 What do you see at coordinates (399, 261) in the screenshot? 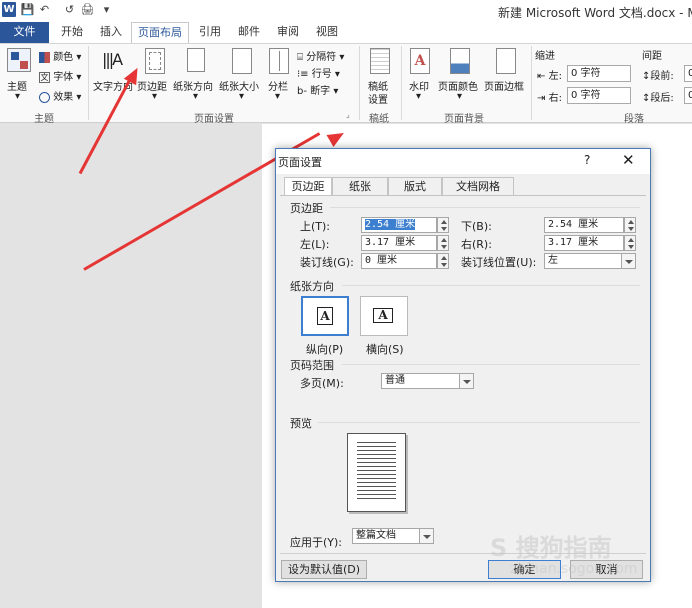
I see `gutter-input: 0 厘米` at bounding box center [399, 261].